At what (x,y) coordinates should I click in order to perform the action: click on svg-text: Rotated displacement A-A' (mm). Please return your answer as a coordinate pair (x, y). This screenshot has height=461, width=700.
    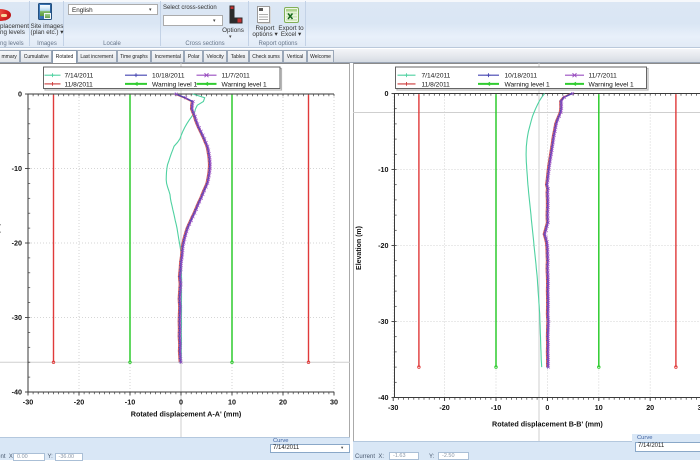
    Looking at the image, I should click on (186, 414).